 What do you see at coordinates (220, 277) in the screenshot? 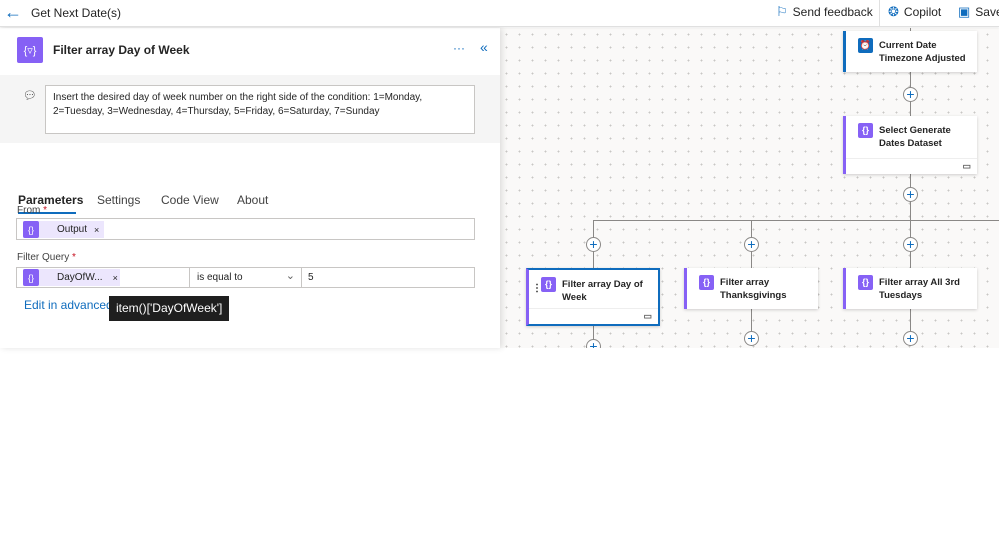
I see `operator-value: is equal to` at bounding box center [220, 277].